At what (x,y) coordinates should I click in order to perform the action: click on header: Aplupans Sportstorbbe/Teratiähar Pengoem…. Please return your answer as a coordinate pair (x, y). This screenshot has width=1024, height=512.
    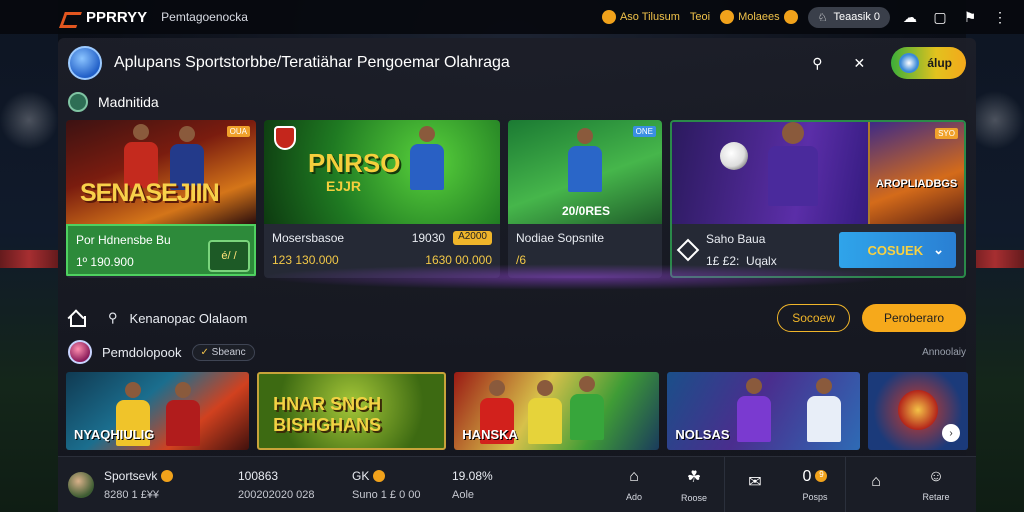
    Looking at the image, I should click on (517, 63).